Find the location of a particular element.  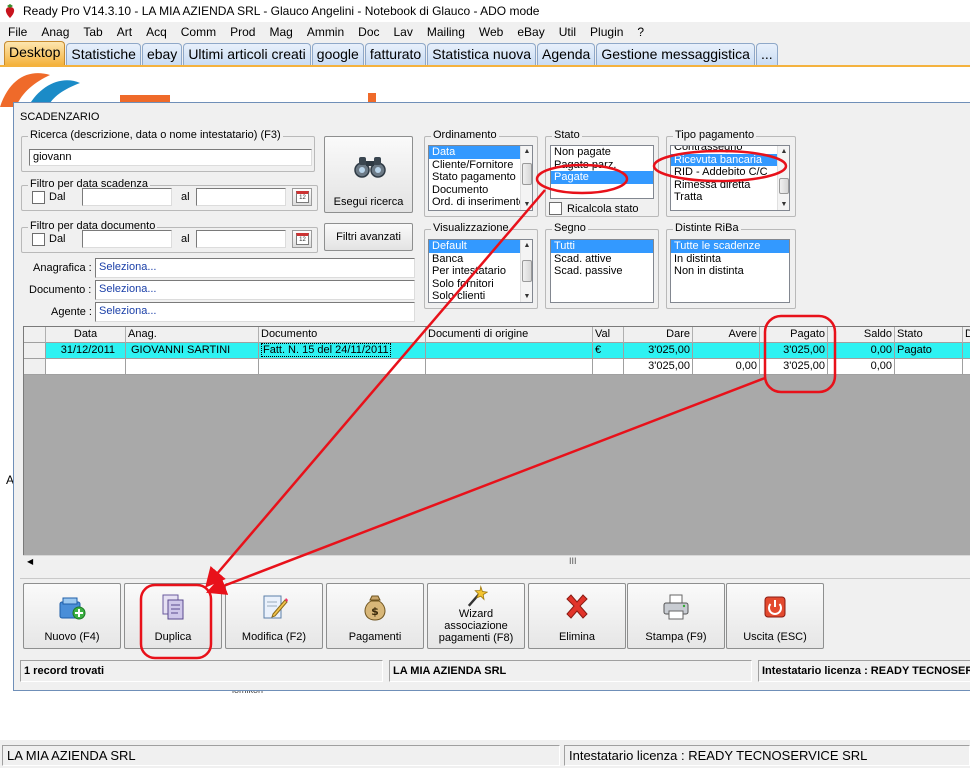

column-header: Saldo is located at coordinates (861, 335).